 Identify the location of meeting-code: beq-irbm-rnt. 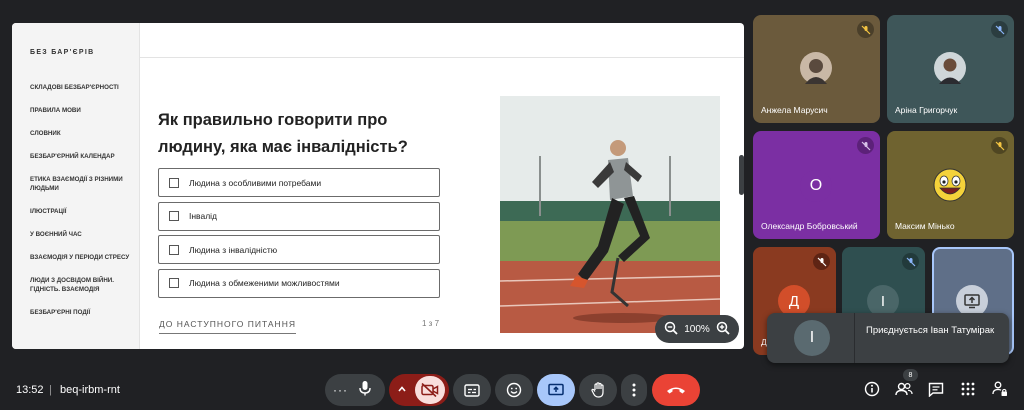
(90, 390).